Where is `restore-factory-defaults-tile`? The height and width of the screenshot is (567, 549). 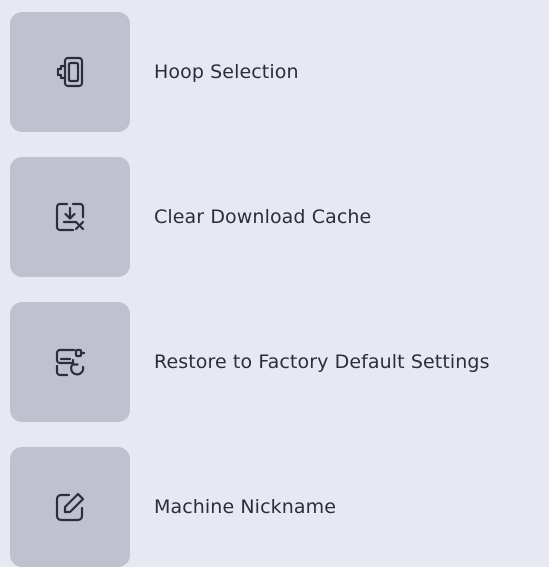
restore-factory-defaults-tile is located at coordinates (70, 362).